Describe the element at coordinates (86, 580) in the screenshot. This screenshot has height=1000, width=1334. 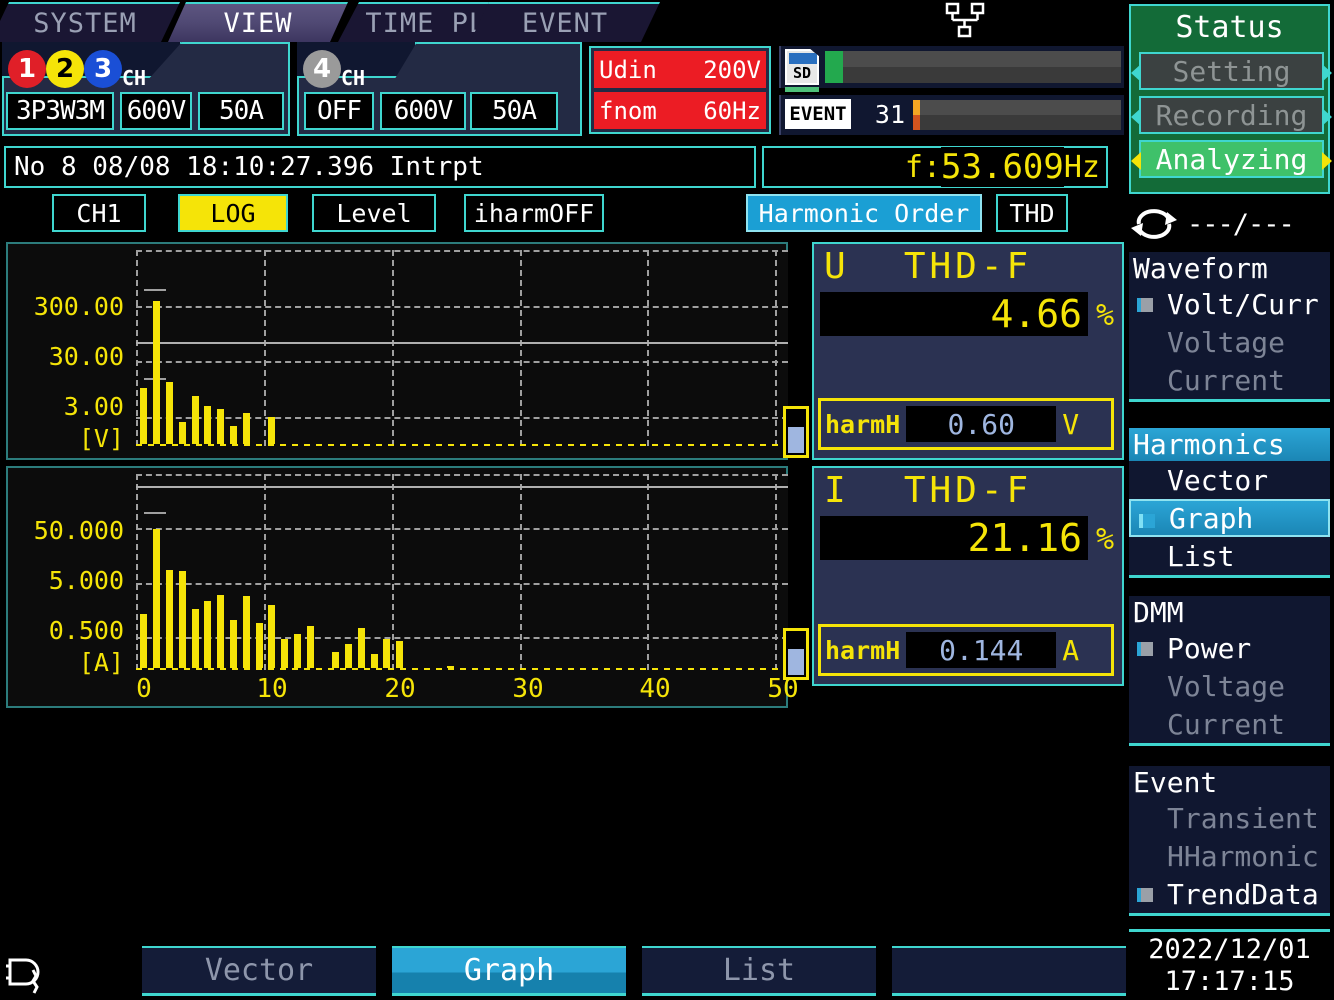
I see `current-ytick-1: 5.000` at that location.